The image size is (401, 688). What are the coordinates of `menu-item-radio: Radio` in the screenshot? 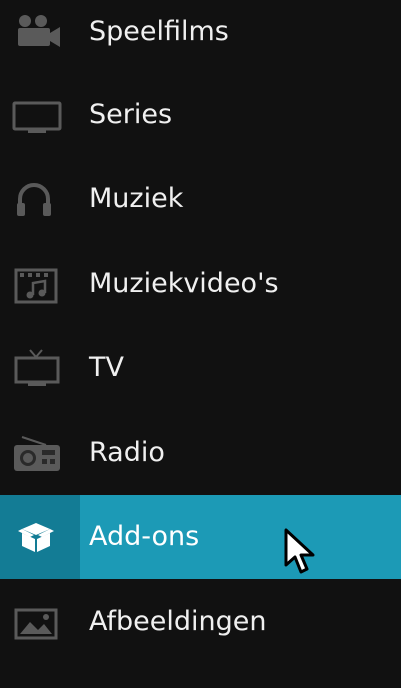 It's located at (200, 453).